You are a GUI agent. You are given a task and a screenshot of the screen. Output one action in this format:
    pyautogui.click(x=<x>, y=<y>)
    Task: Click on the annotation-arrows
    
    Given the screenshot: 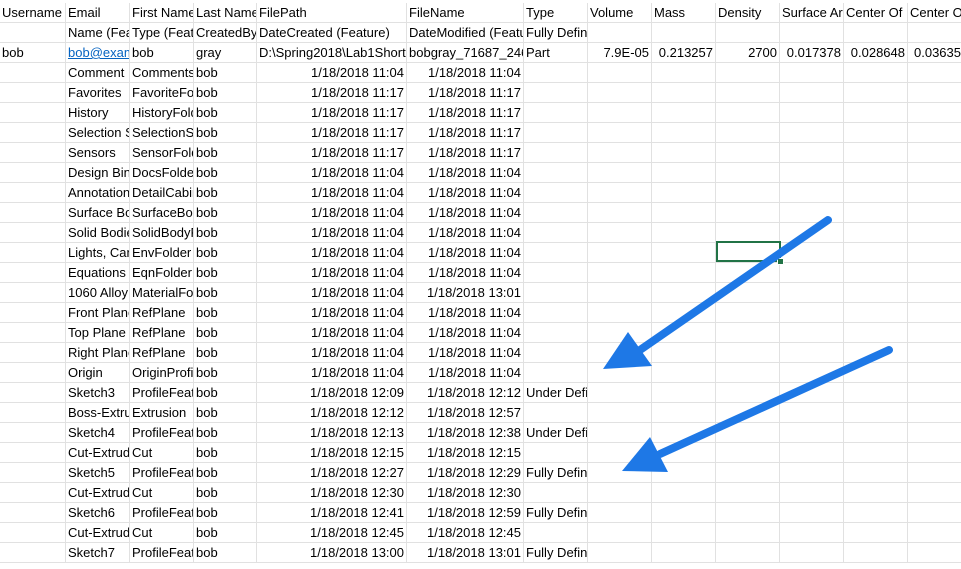 What is the action you would take?
    pyautogui.click(x=748, y=344)
    